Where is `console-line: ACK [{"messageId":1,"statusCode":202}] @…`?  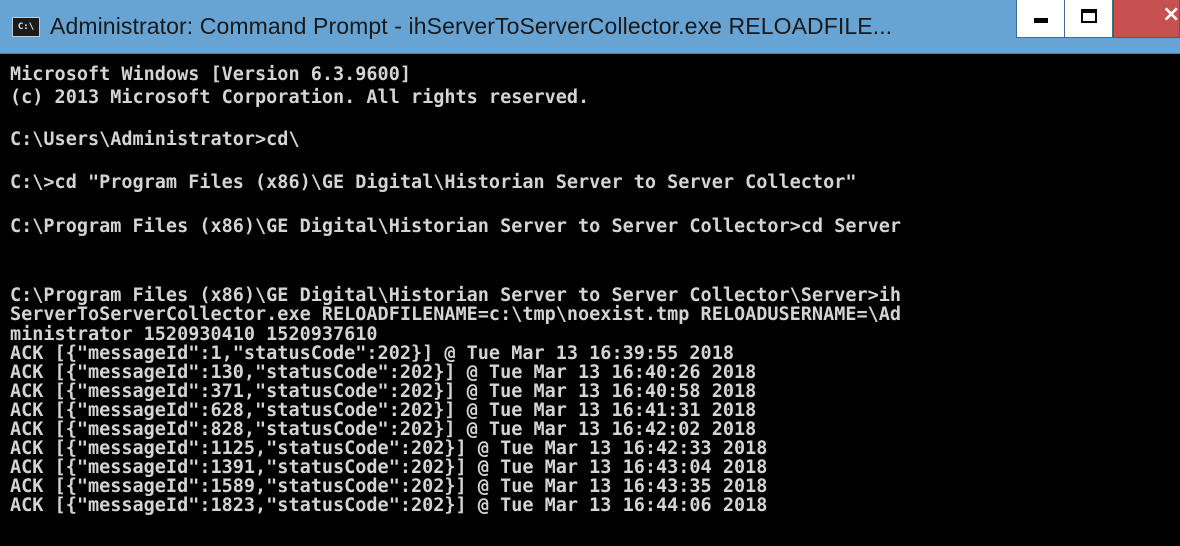 console-line: ACK [{"messageId":1,"statusCode":202}] @… is located at coordinates (372, 353).